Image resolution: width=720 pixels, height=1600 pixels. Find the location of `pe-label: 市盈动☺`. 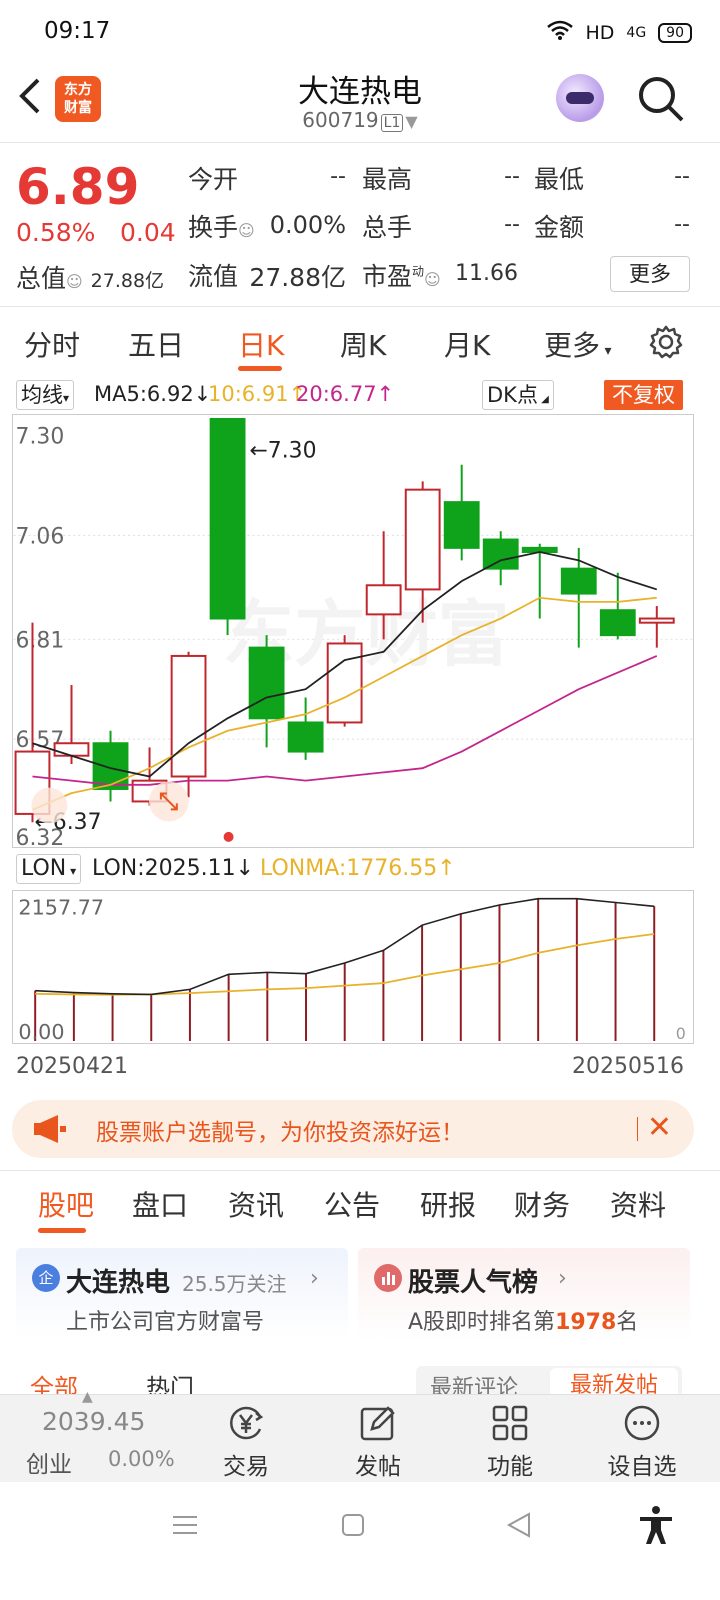

pe-label: 市盈动☺ is located at coordinates (401, 275).